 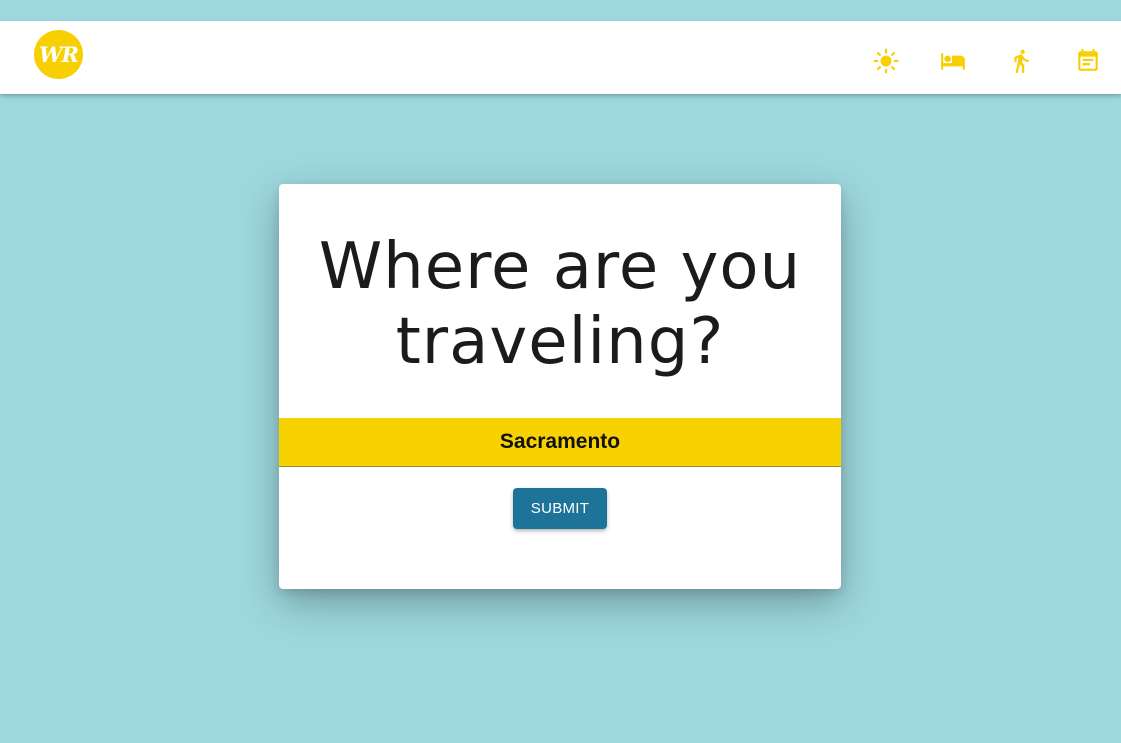 I want to click on sun-icon, so click(x=886, y=61).